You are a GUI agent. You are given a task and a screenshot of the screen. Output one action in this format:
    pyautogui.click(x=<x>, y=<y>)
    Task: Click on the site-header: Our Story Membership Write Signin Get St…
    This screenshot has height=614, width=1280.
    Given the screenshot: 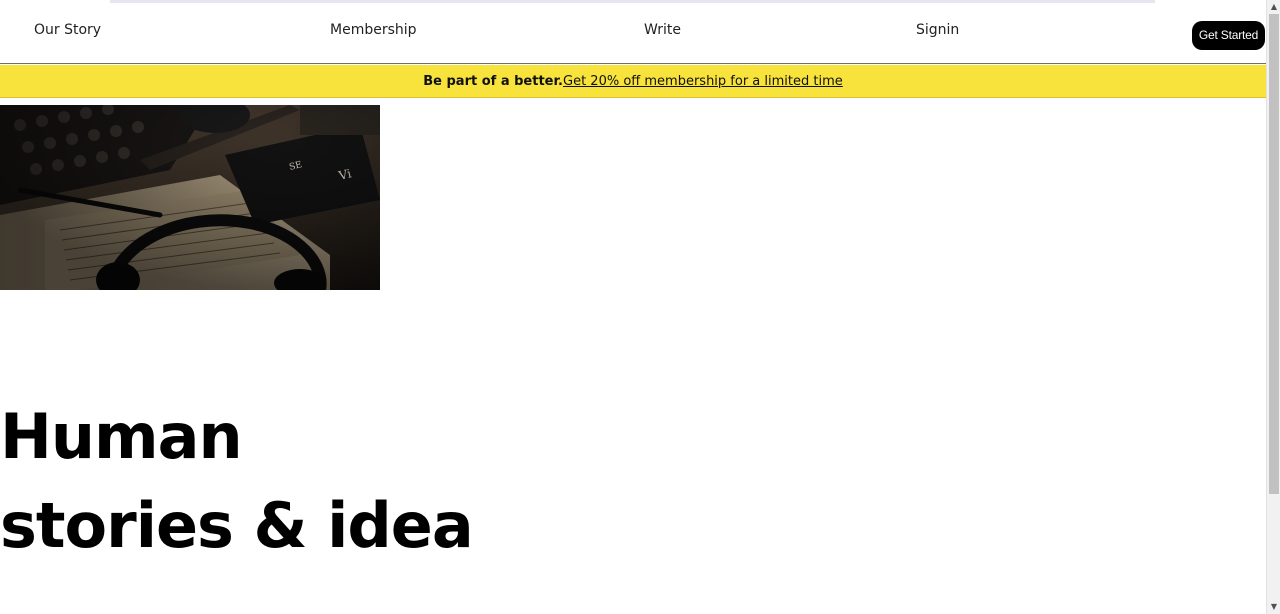 What is the action you would take?
    pyautogui.click(x=633, y=34)
    